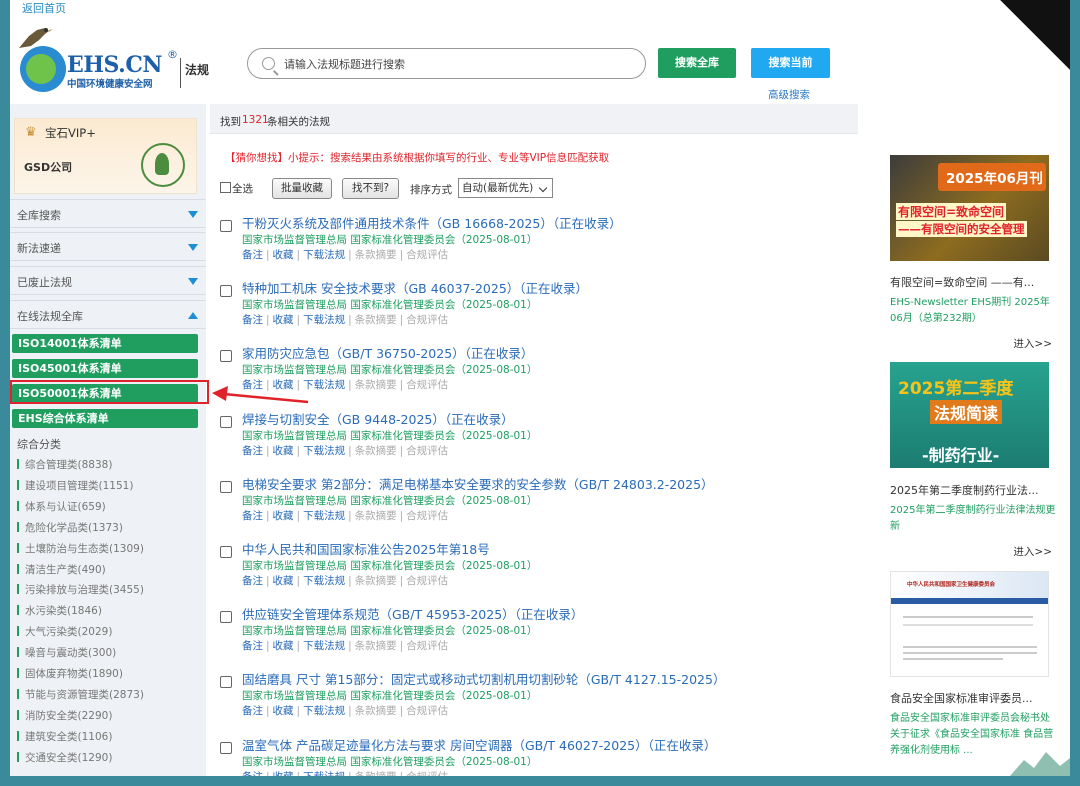 The image size is (1080, 786). What do you see at coordinates (108, 213) in the screenshot?
I see `accordion-full-search: 全库搜索` at bounding box center [108, 213].